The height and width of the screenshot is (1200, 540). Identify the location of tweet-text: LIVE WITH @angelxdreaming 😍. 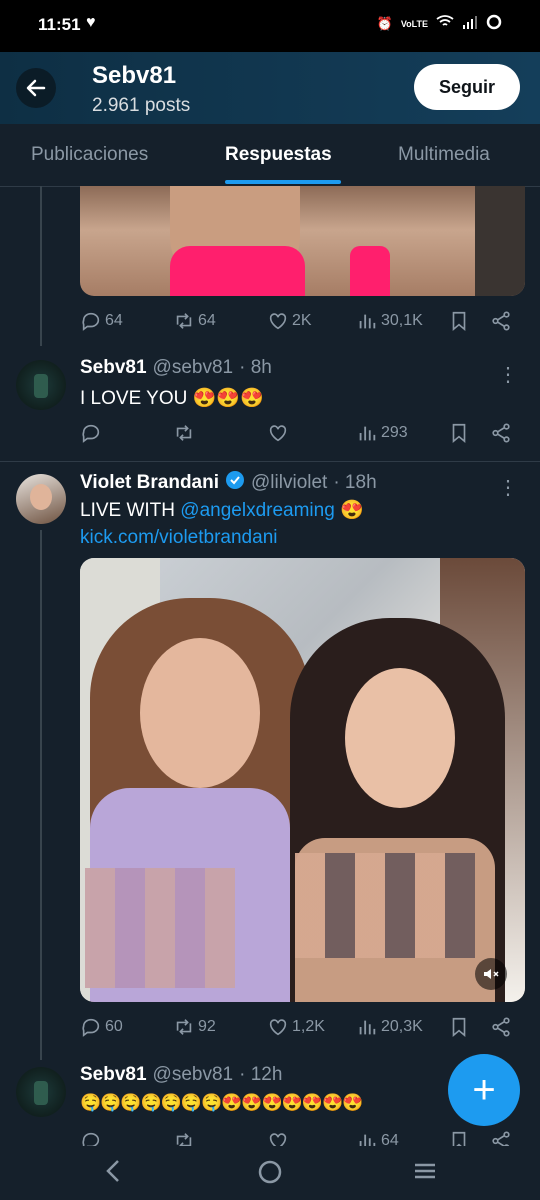
(222, 510).